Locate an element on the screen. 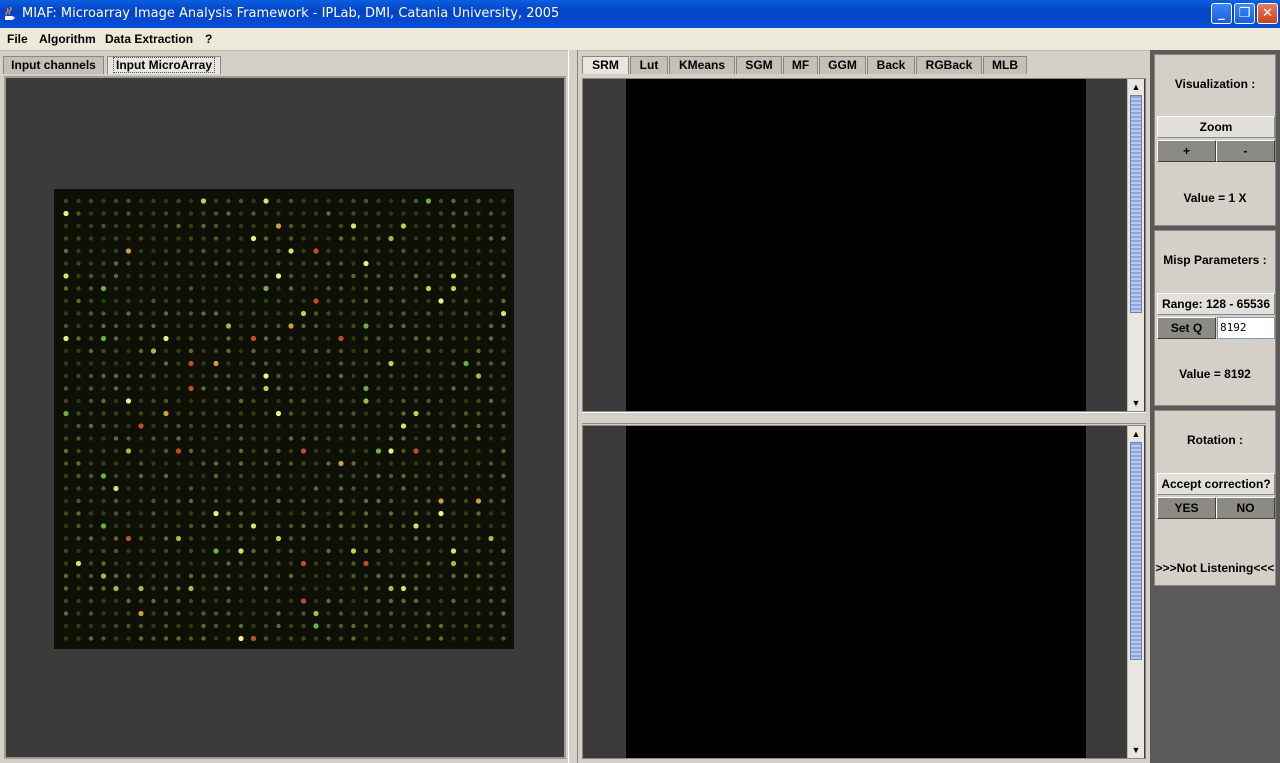  set-q-button: Set Q is located at coordinates (1186, 328).